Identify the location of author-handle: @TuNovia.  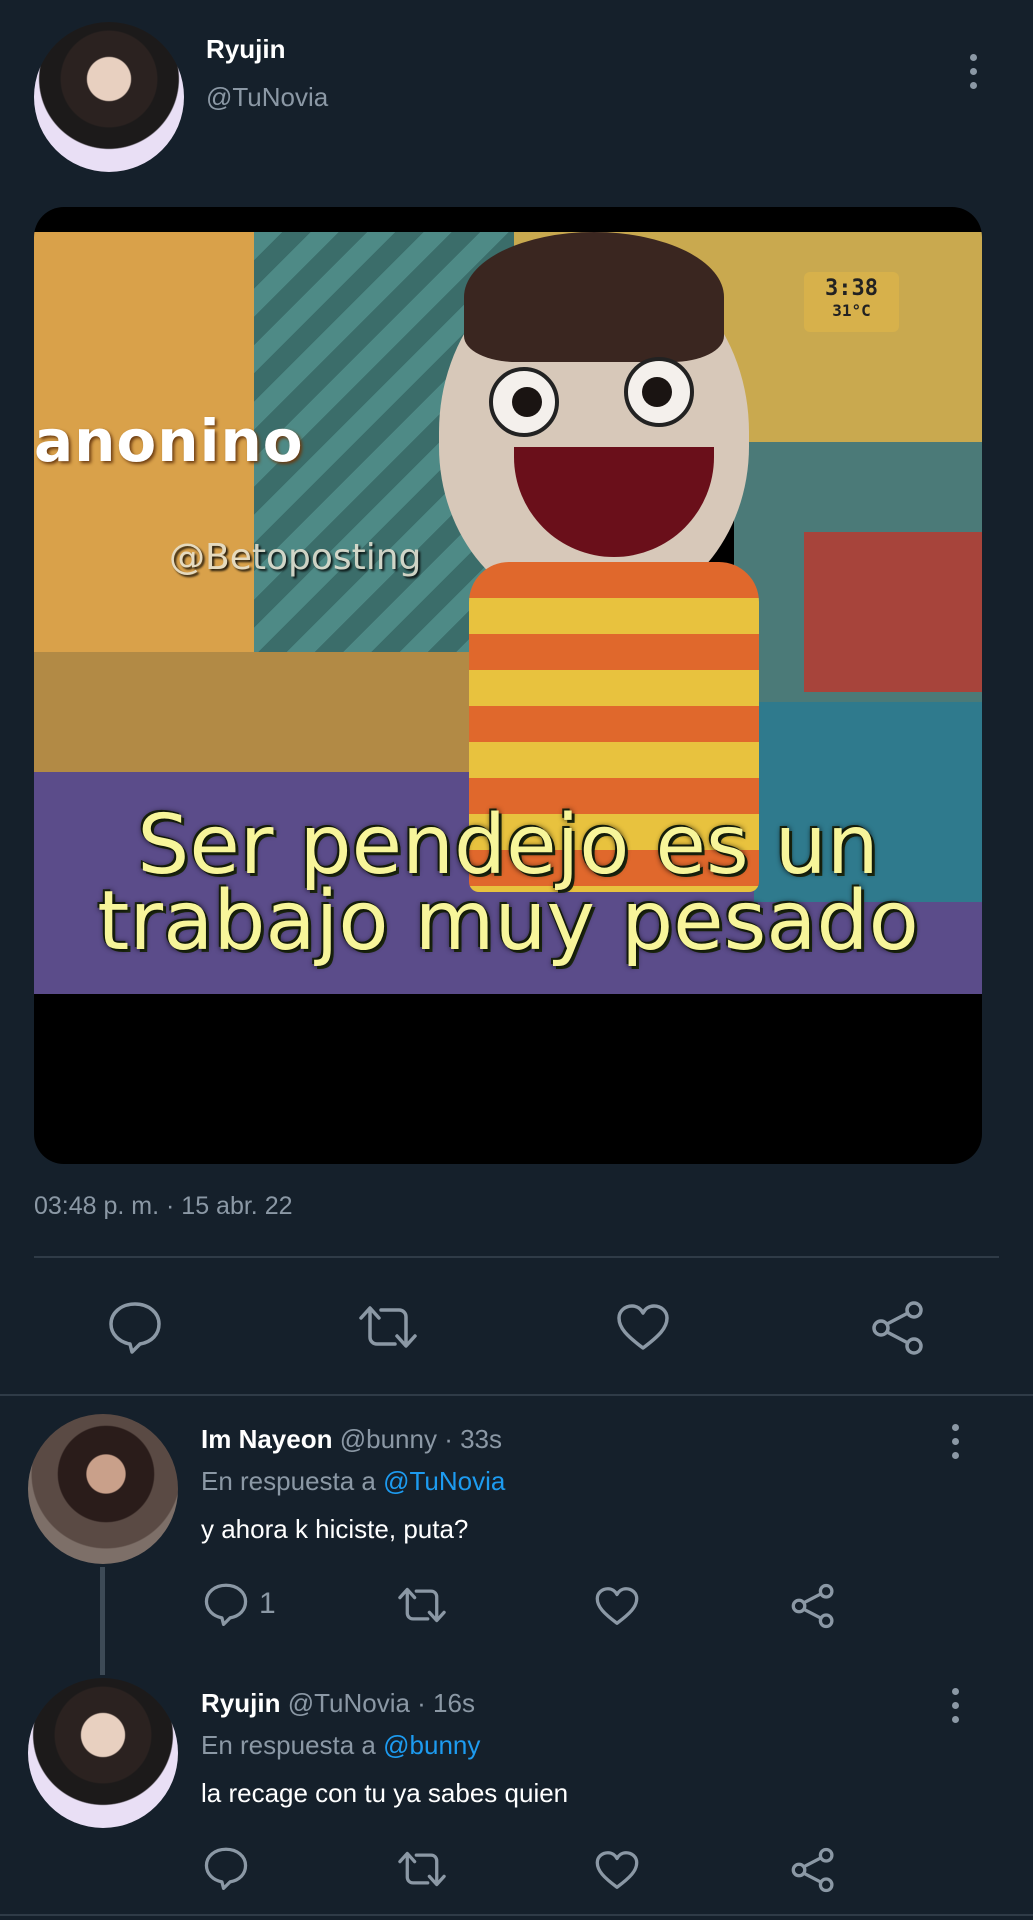
(267, 97).